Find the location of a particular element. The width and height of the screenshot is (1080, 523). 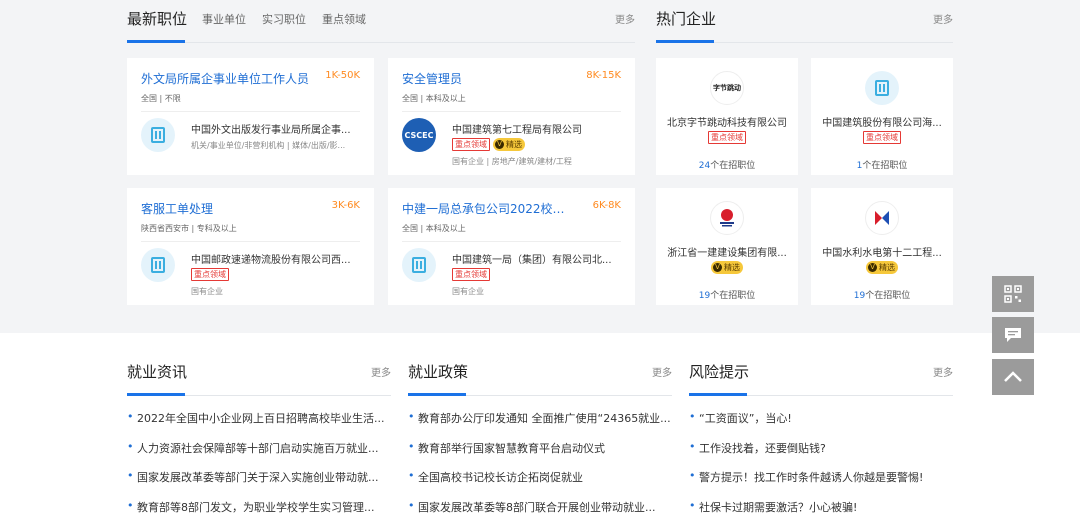

job-meta: 全国 | 不限 is located at coordinates (161, 98).